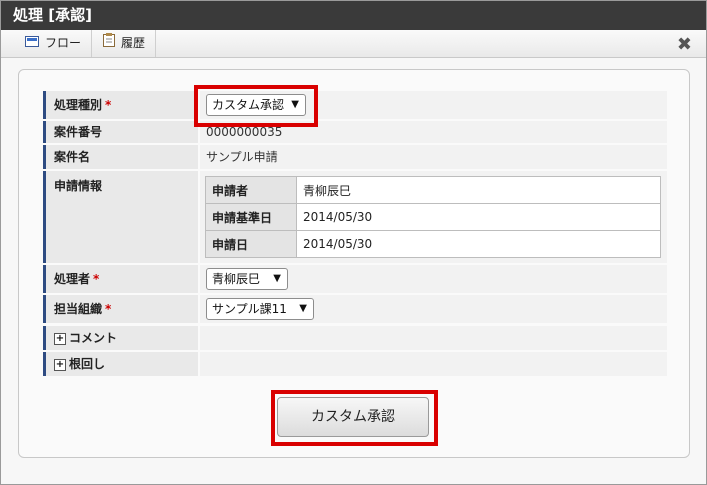  What do you see at coordinates (355, 364) in the screenshot?
I see `row-nemawashi: + 根回し` at bounding box center [355, 364].